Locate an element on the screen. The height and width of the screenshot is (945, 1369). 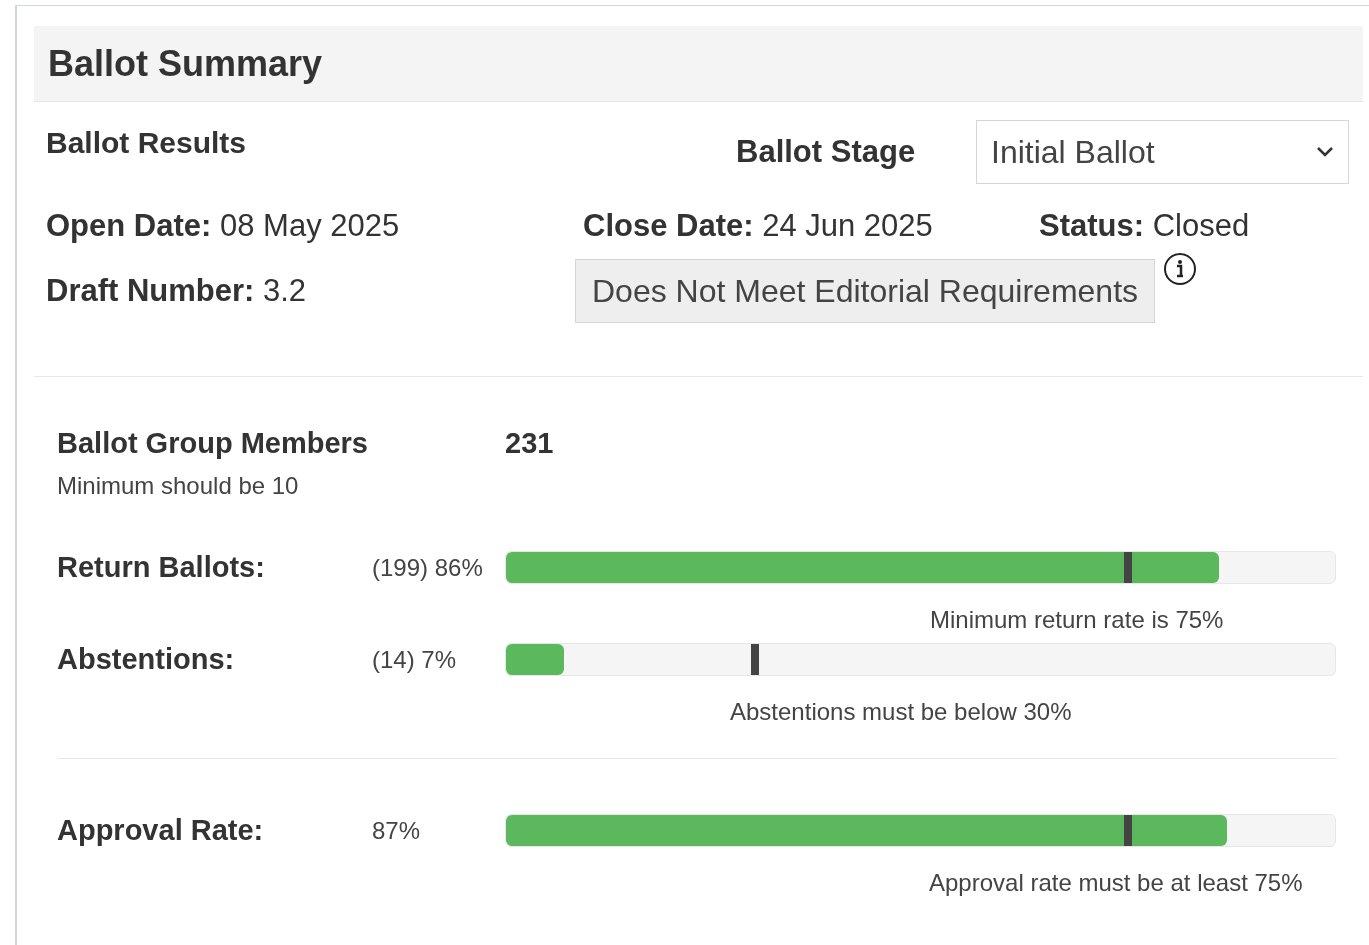
members-label: Ballot Group Members is located at coordinates (213, 443).